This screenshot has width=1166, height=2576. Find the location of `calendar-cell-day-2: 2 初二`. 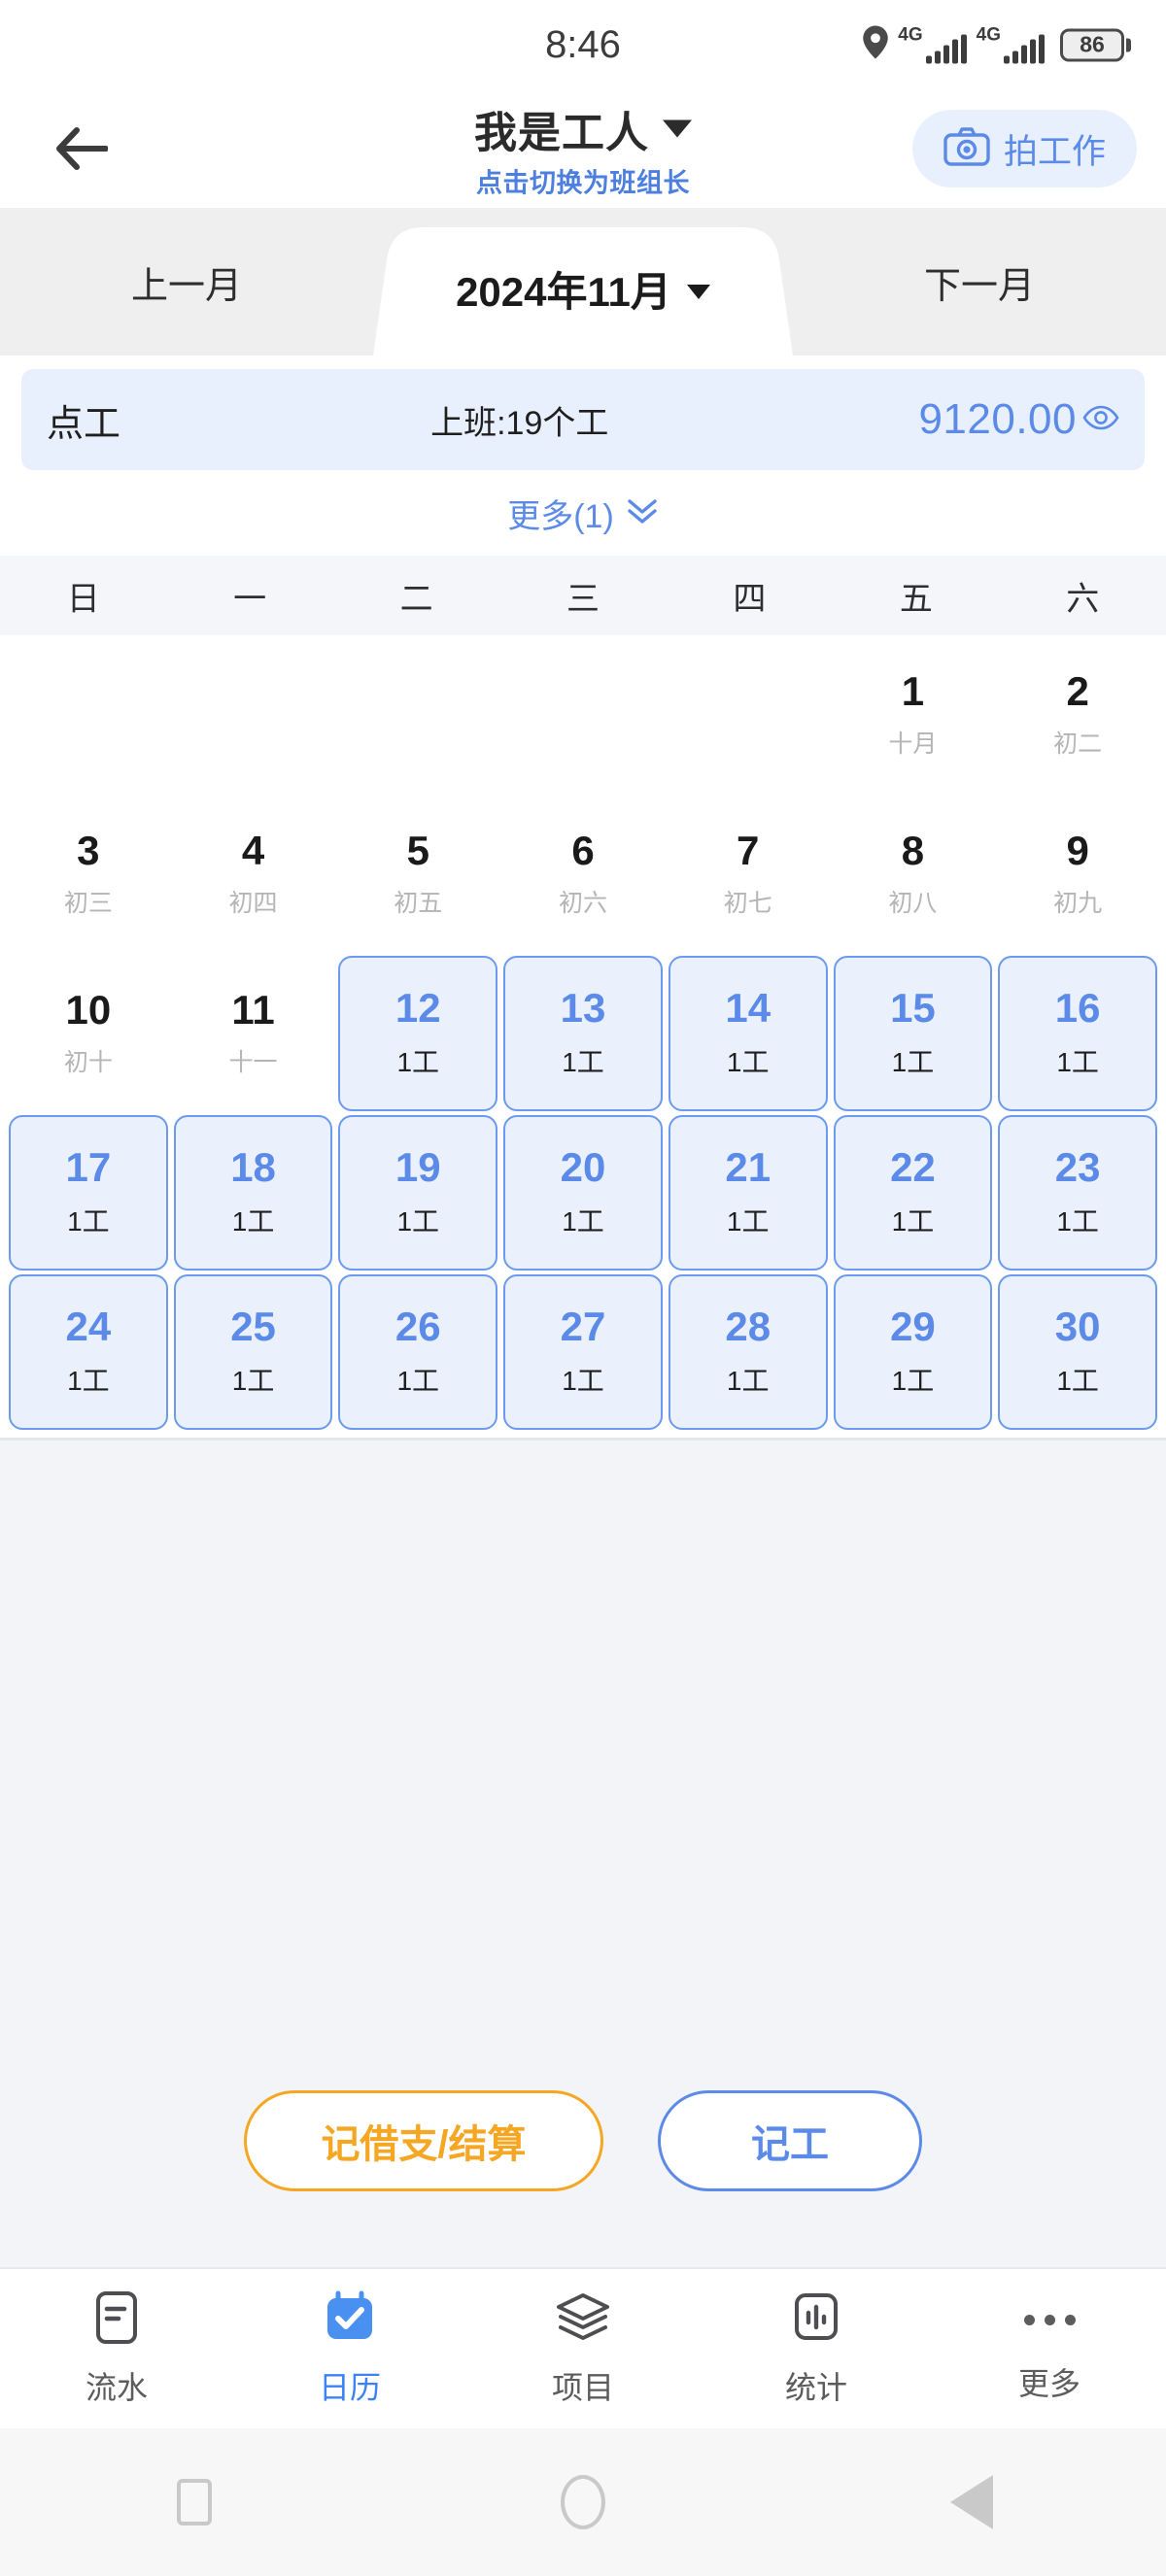

calendar-cell-day-2: 2 初二 is located at coordinates (1077, 715).